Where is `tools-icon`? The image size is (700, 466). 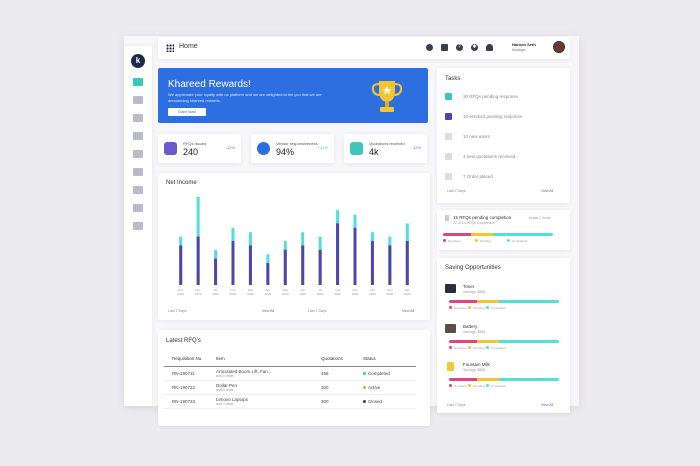 tools-icon is located at coordinates (138, 208).